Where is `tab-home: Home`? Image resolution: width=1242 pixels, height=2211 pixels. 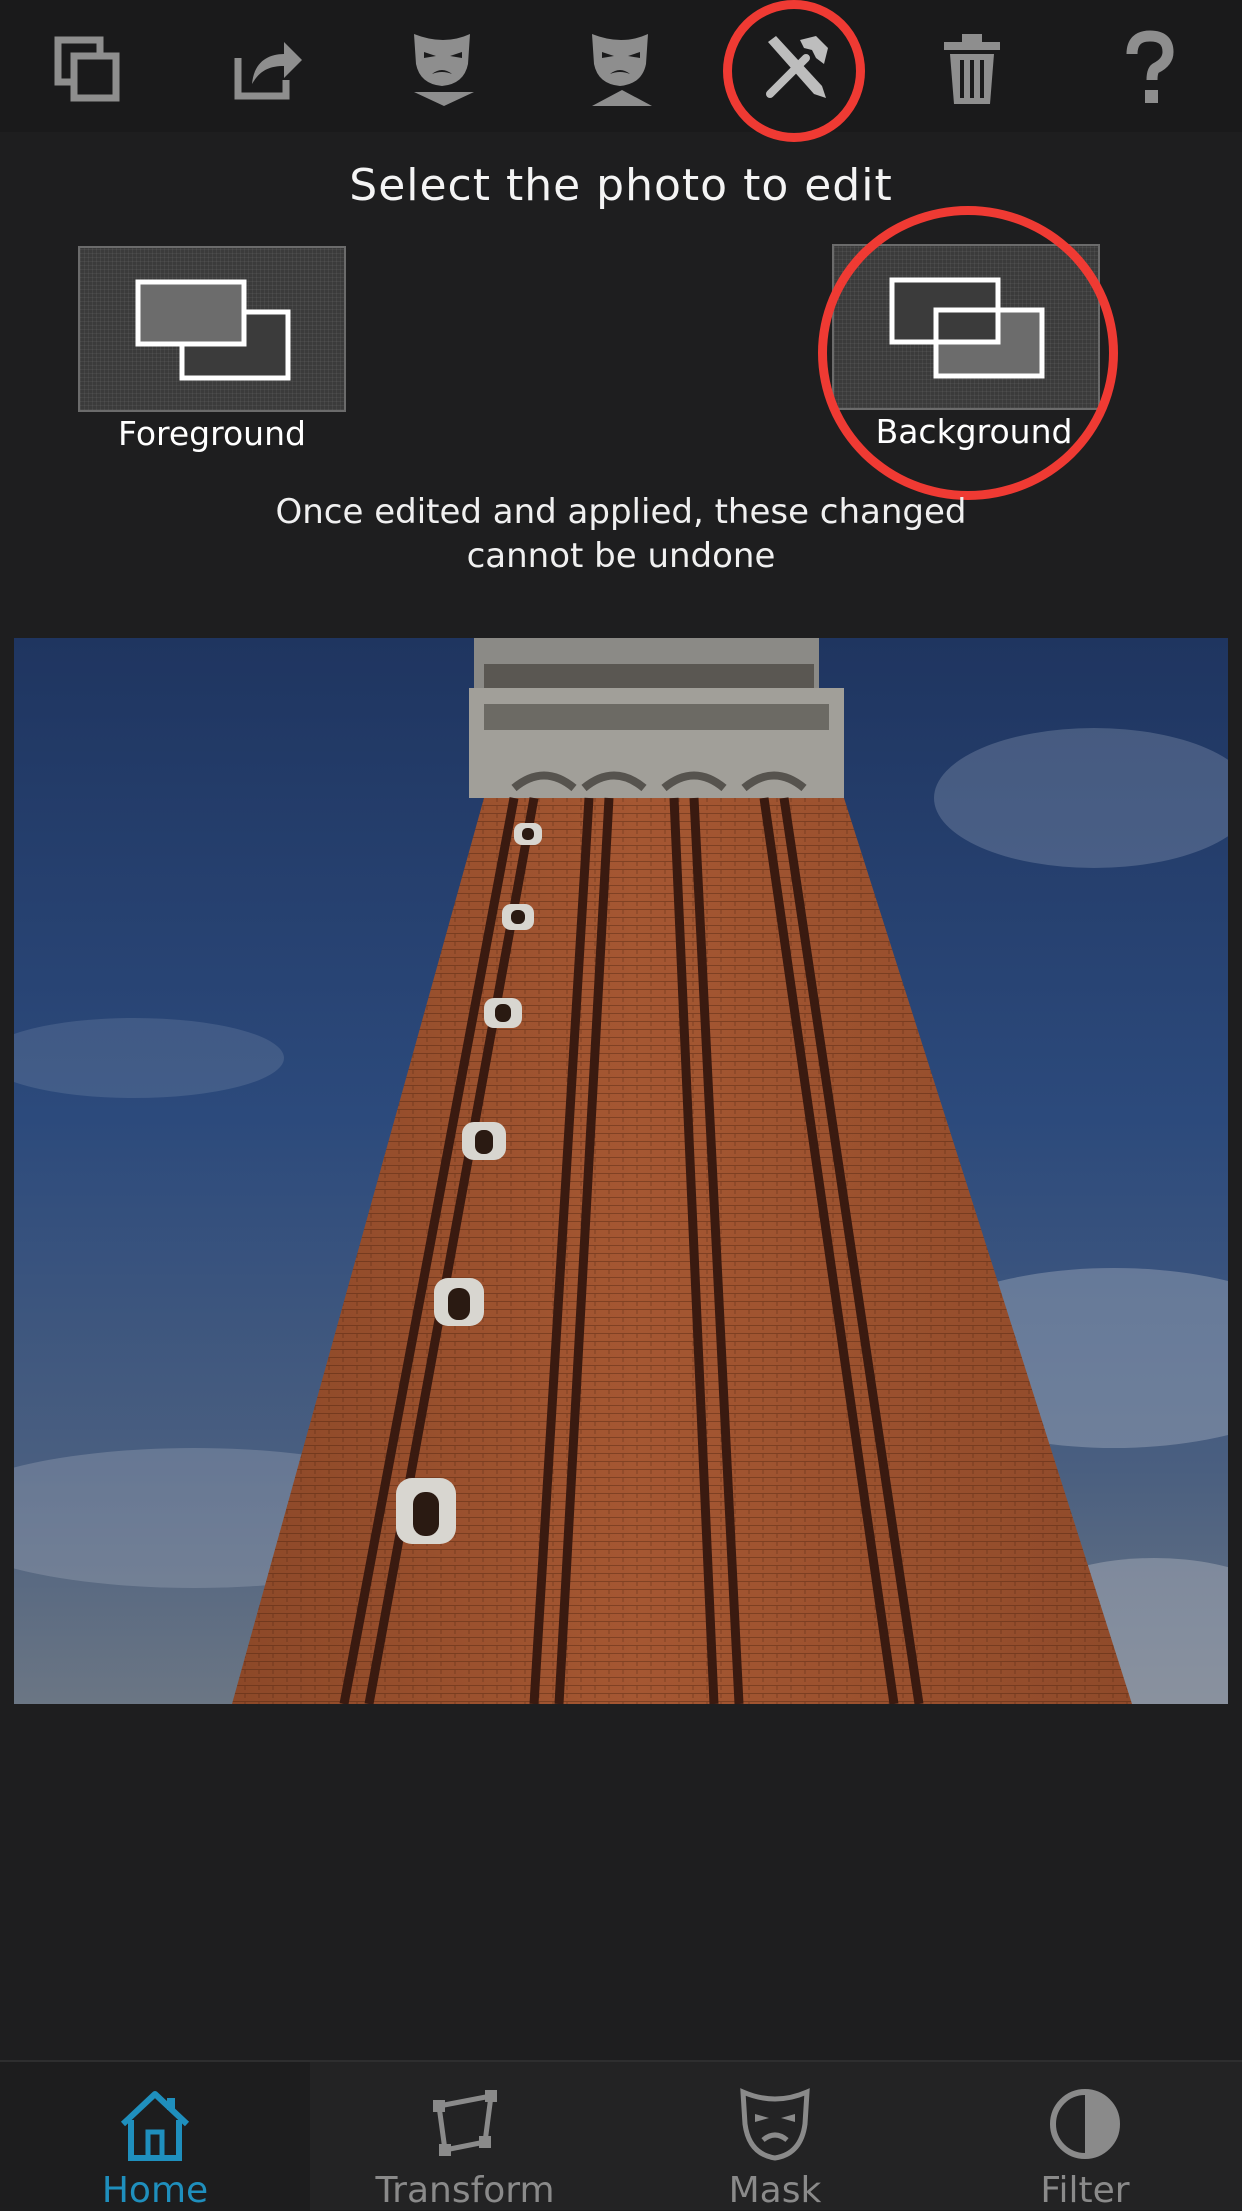
tab-home: Home is located at coordinates (155, 2136).